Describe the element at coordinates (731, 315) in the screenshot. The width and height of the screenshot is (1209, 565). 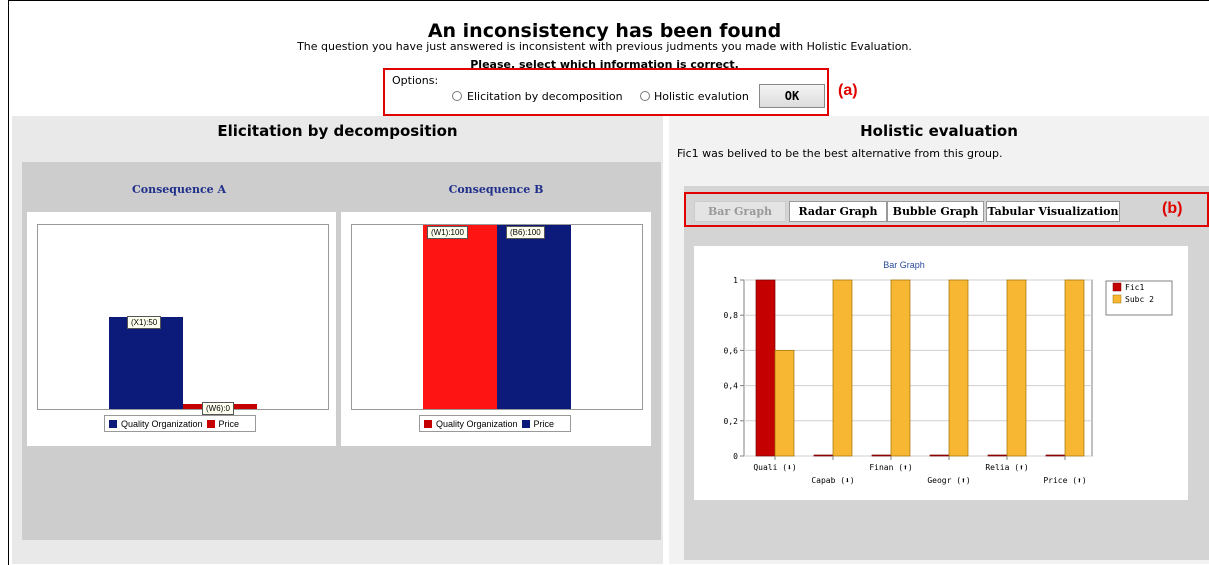
I see `y-tick-label: 0,8` at that location.